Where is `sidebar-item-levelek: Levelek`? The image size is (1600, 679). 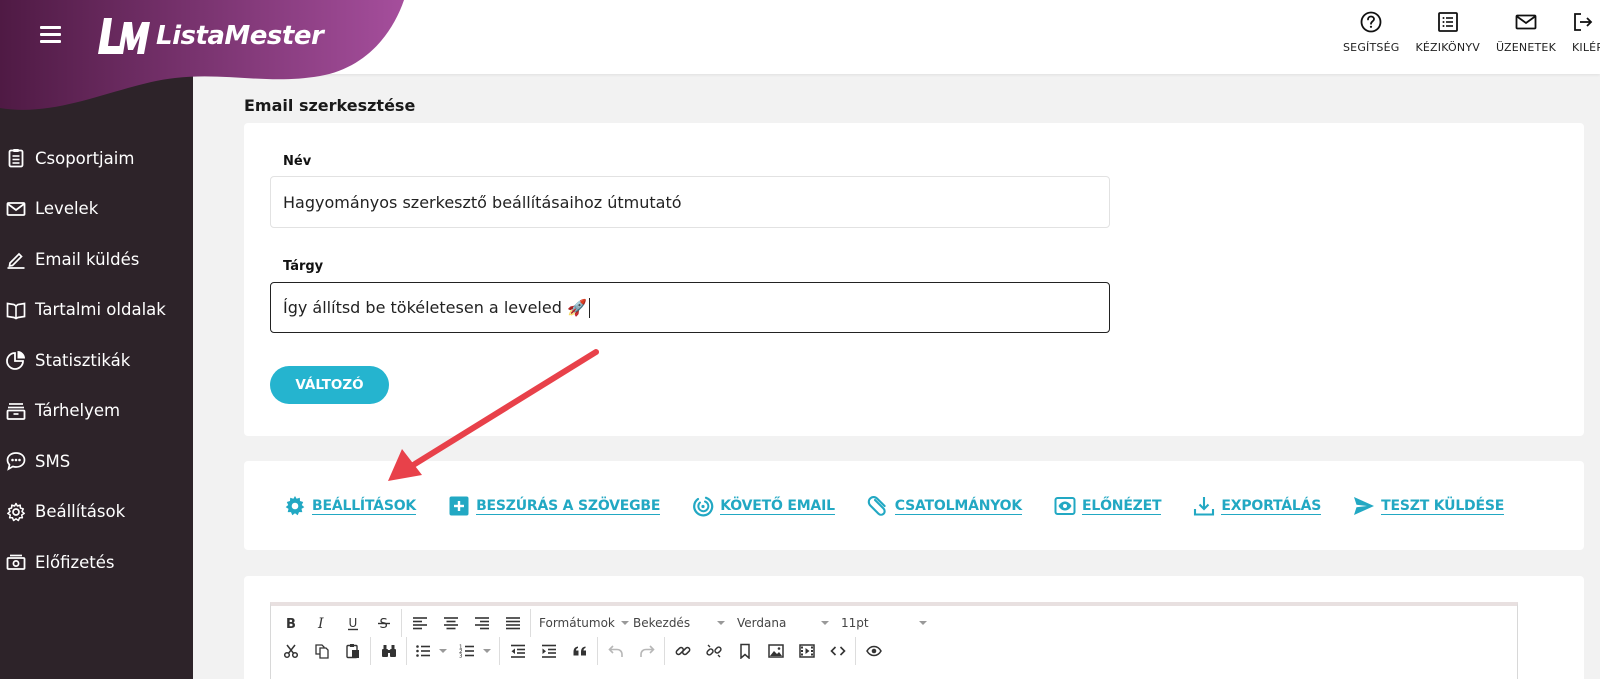 sidebar-item-levelek: Levelek is located at coordinates (96, 209).